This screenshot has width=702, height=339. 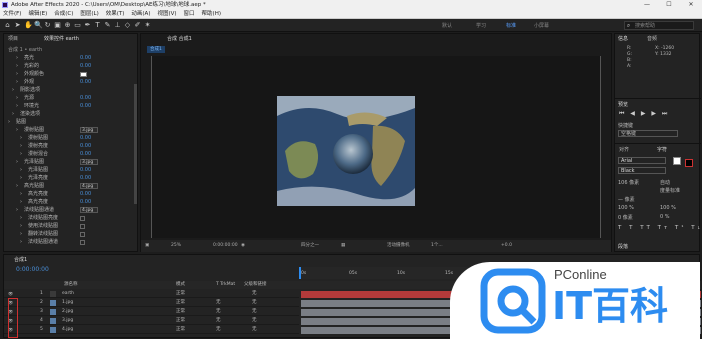 What do you see at coordinates (644, 114) in the screenshot?
I see `playback-controls: ⏮ ◀ ▶ ▶ ⏭` at bounding box center [644, 114].